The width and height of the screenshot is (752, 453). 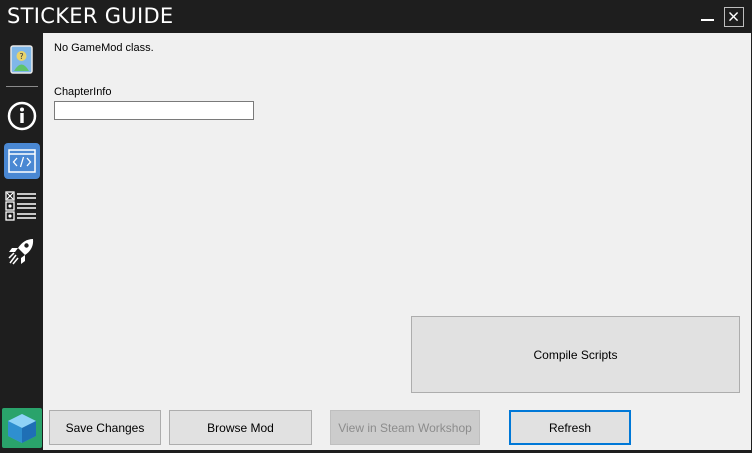 I want to click on status-message: No GameMod class., so click(x=104, y=48).